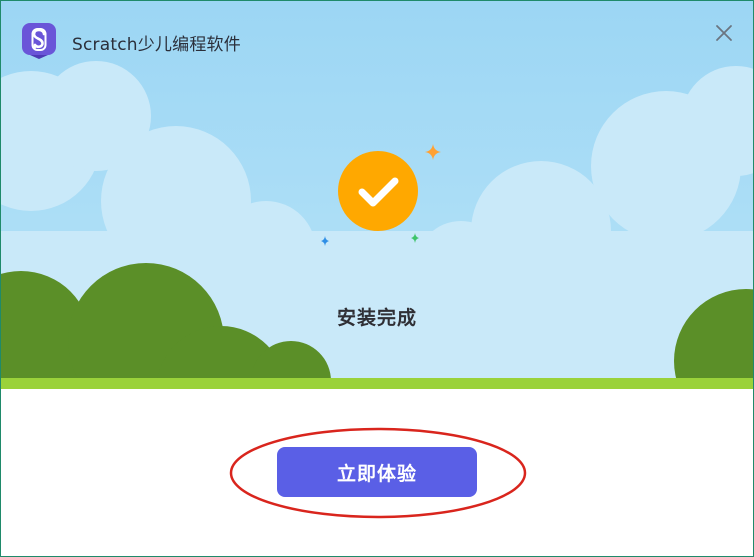  What do you see at coordinates (376, 318) in the screenshot?
I see `install-complete-text: 安装完成` at bounding box center [376, 318].